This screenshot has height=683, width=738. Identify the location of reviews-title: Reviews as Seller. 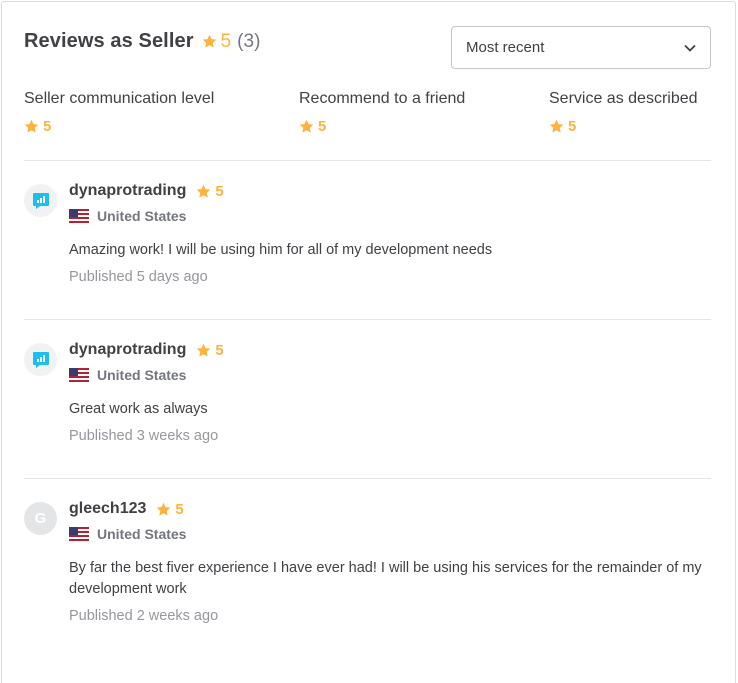
(109, 41).